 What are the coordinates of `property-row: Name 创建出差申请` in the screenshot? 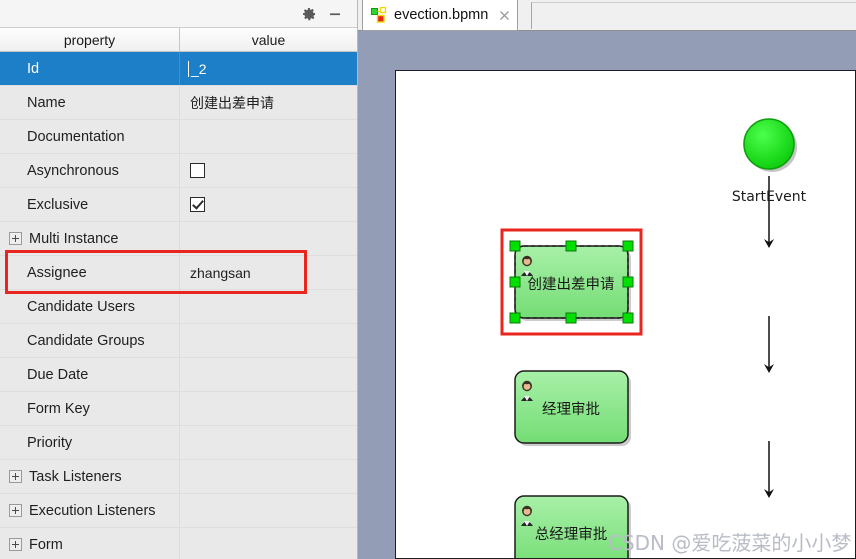 It's located at (178, 103).